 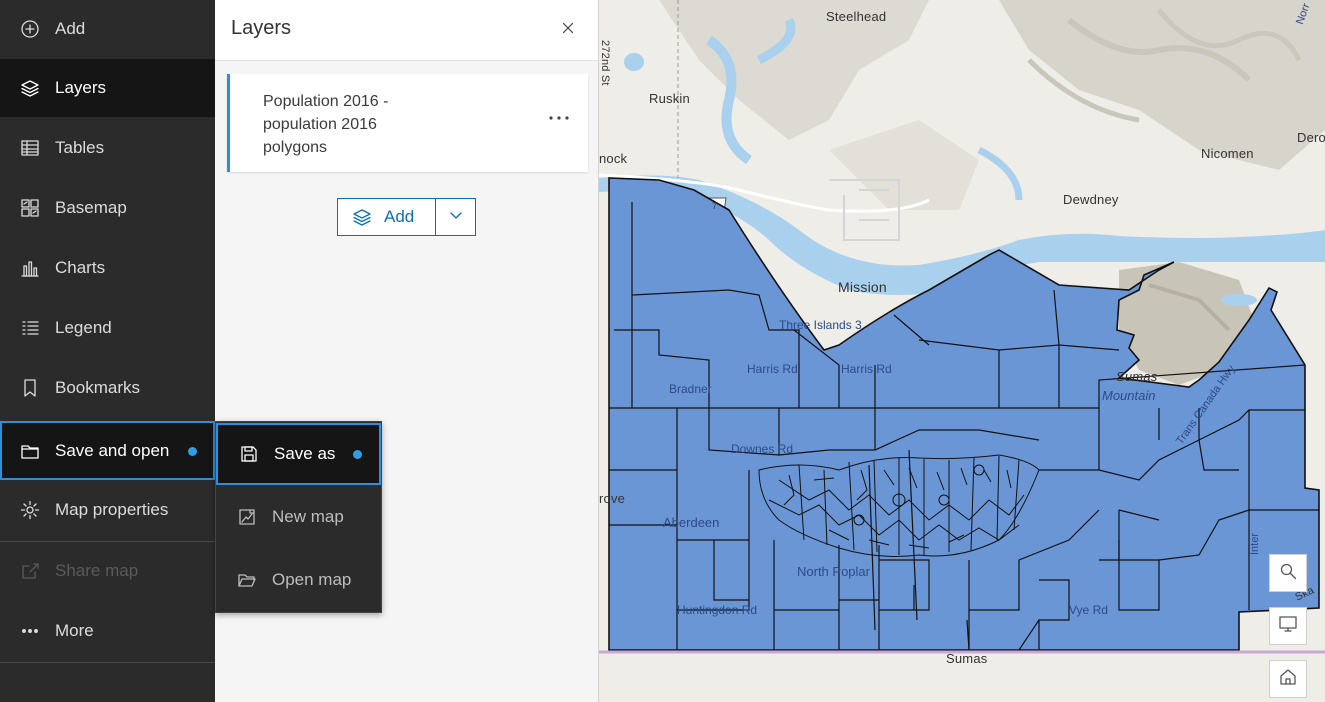 I want to click on map-label-sumas-mtn: Sumas, so click(x=1137, y=376).